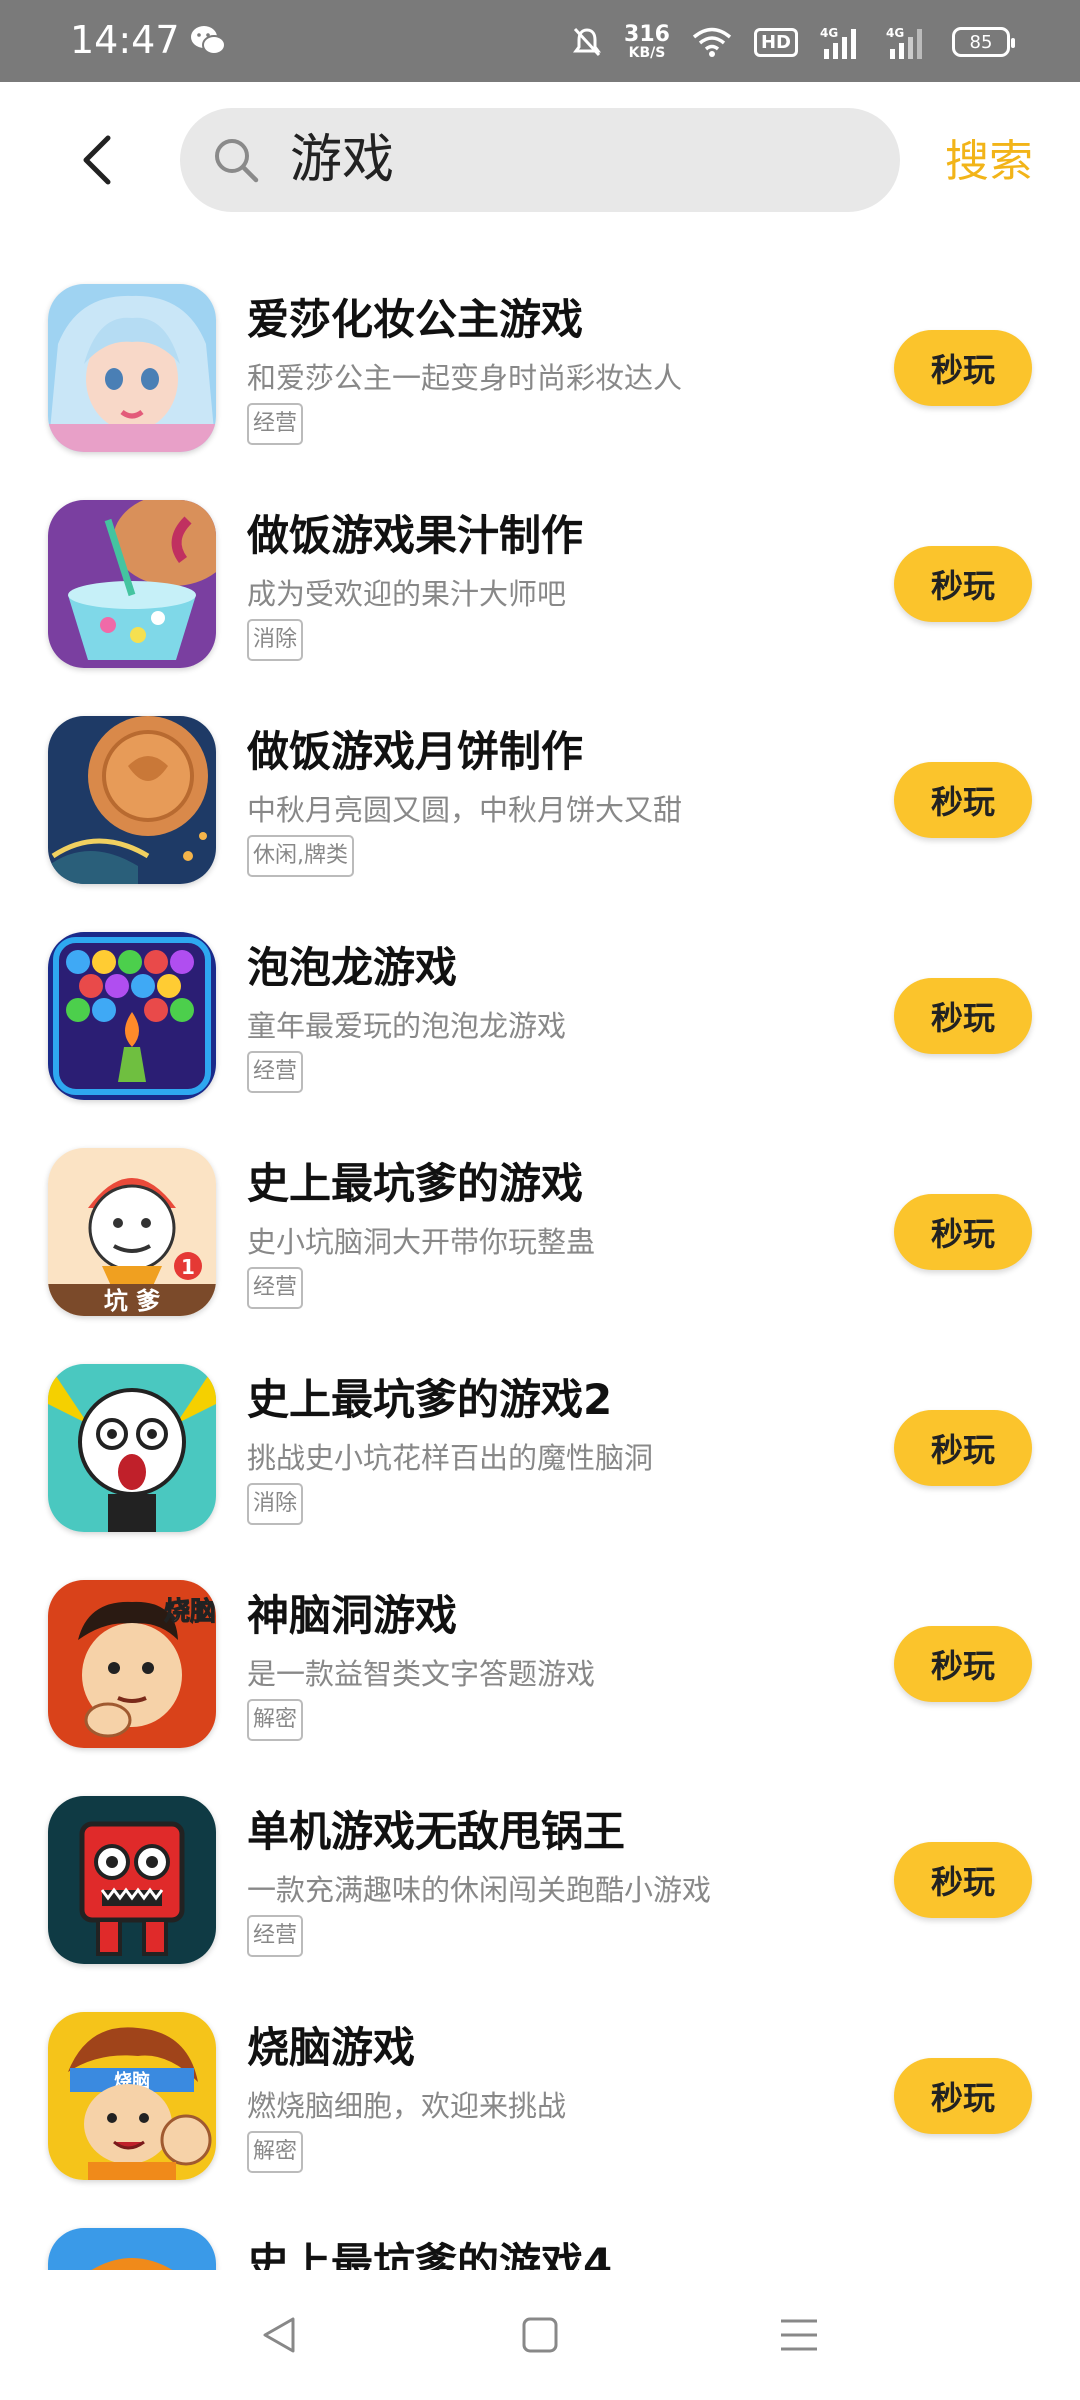  I want to click on nav-menu-button, so click(799, 2335).